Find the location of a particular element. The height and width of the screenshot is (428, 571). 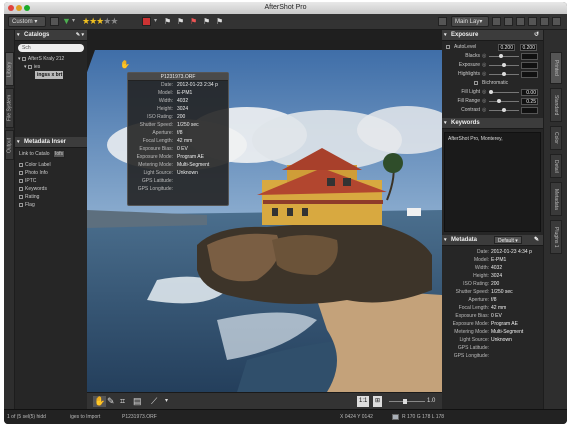

keywords-field: AfterShot Pro, Monterey, is located at coordinates (492, 182).